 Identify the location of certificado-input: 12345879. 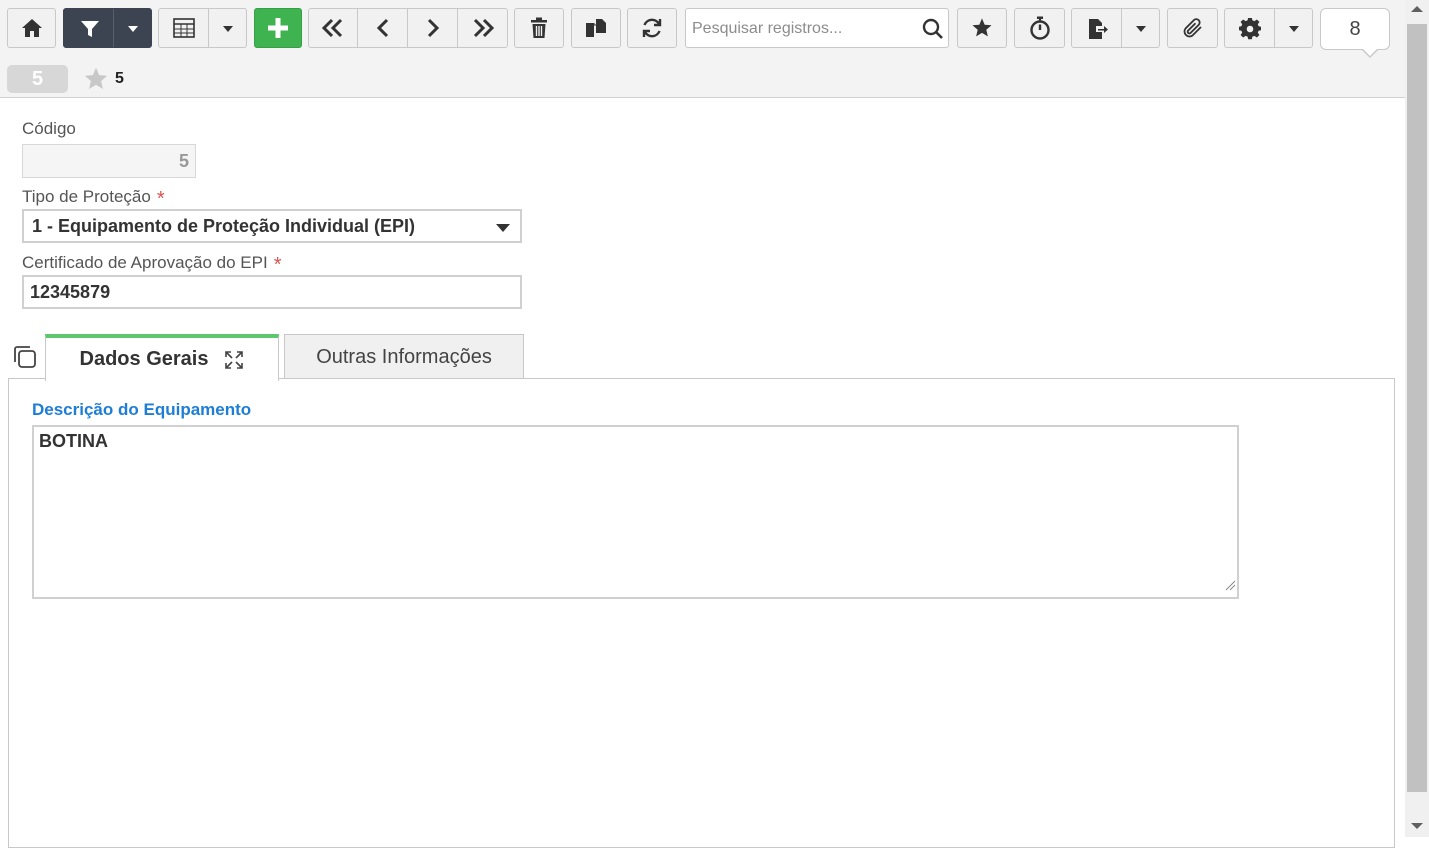
(272, 292).